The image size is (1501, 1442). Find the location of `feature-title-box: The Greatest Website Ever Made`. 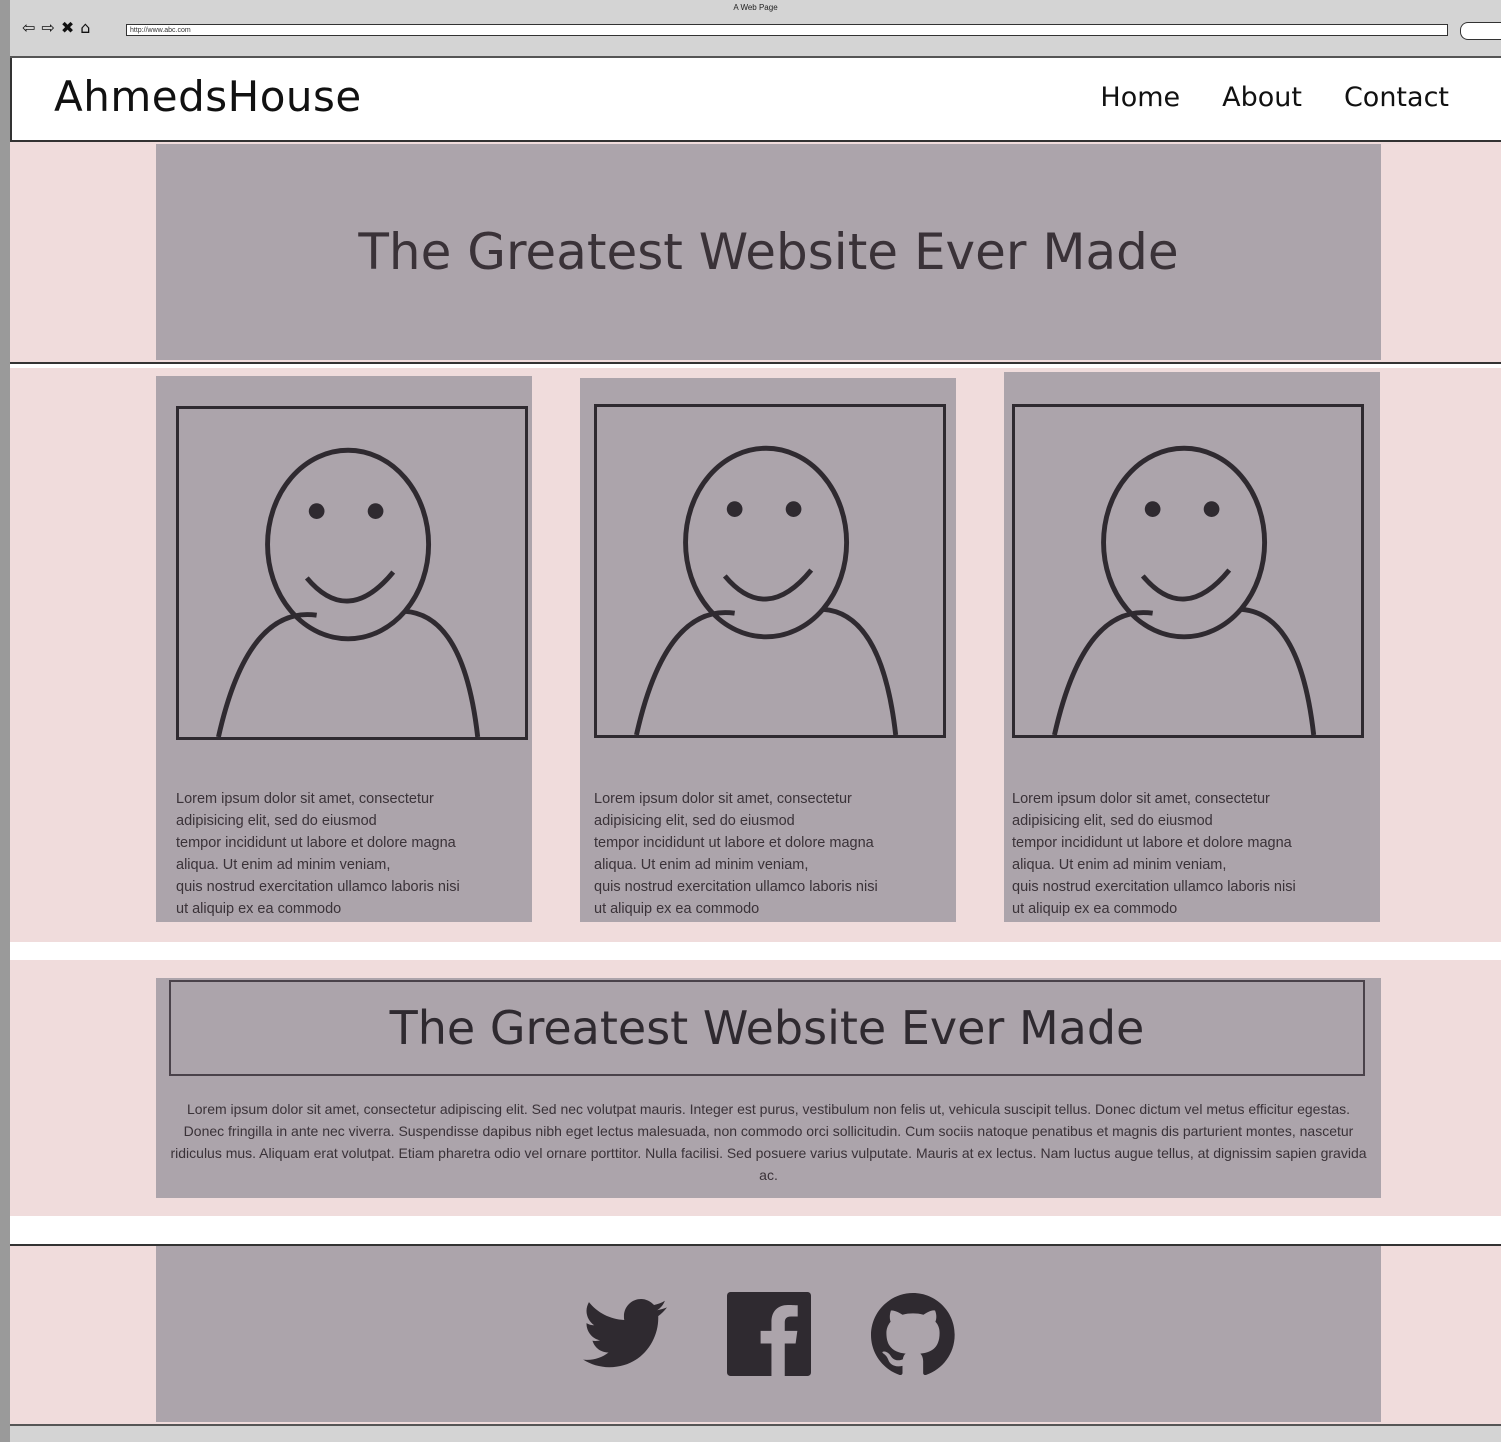

feature-title-box: The Greatest Website Ever Made is located at coordinates (767, 1028).